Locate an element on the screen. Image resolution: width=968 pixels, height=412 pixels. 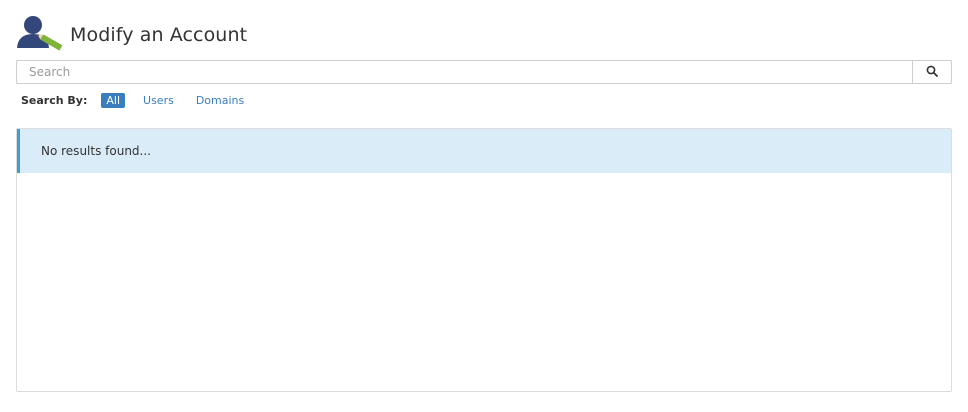
search-bar is located at coordinates (484, 72).